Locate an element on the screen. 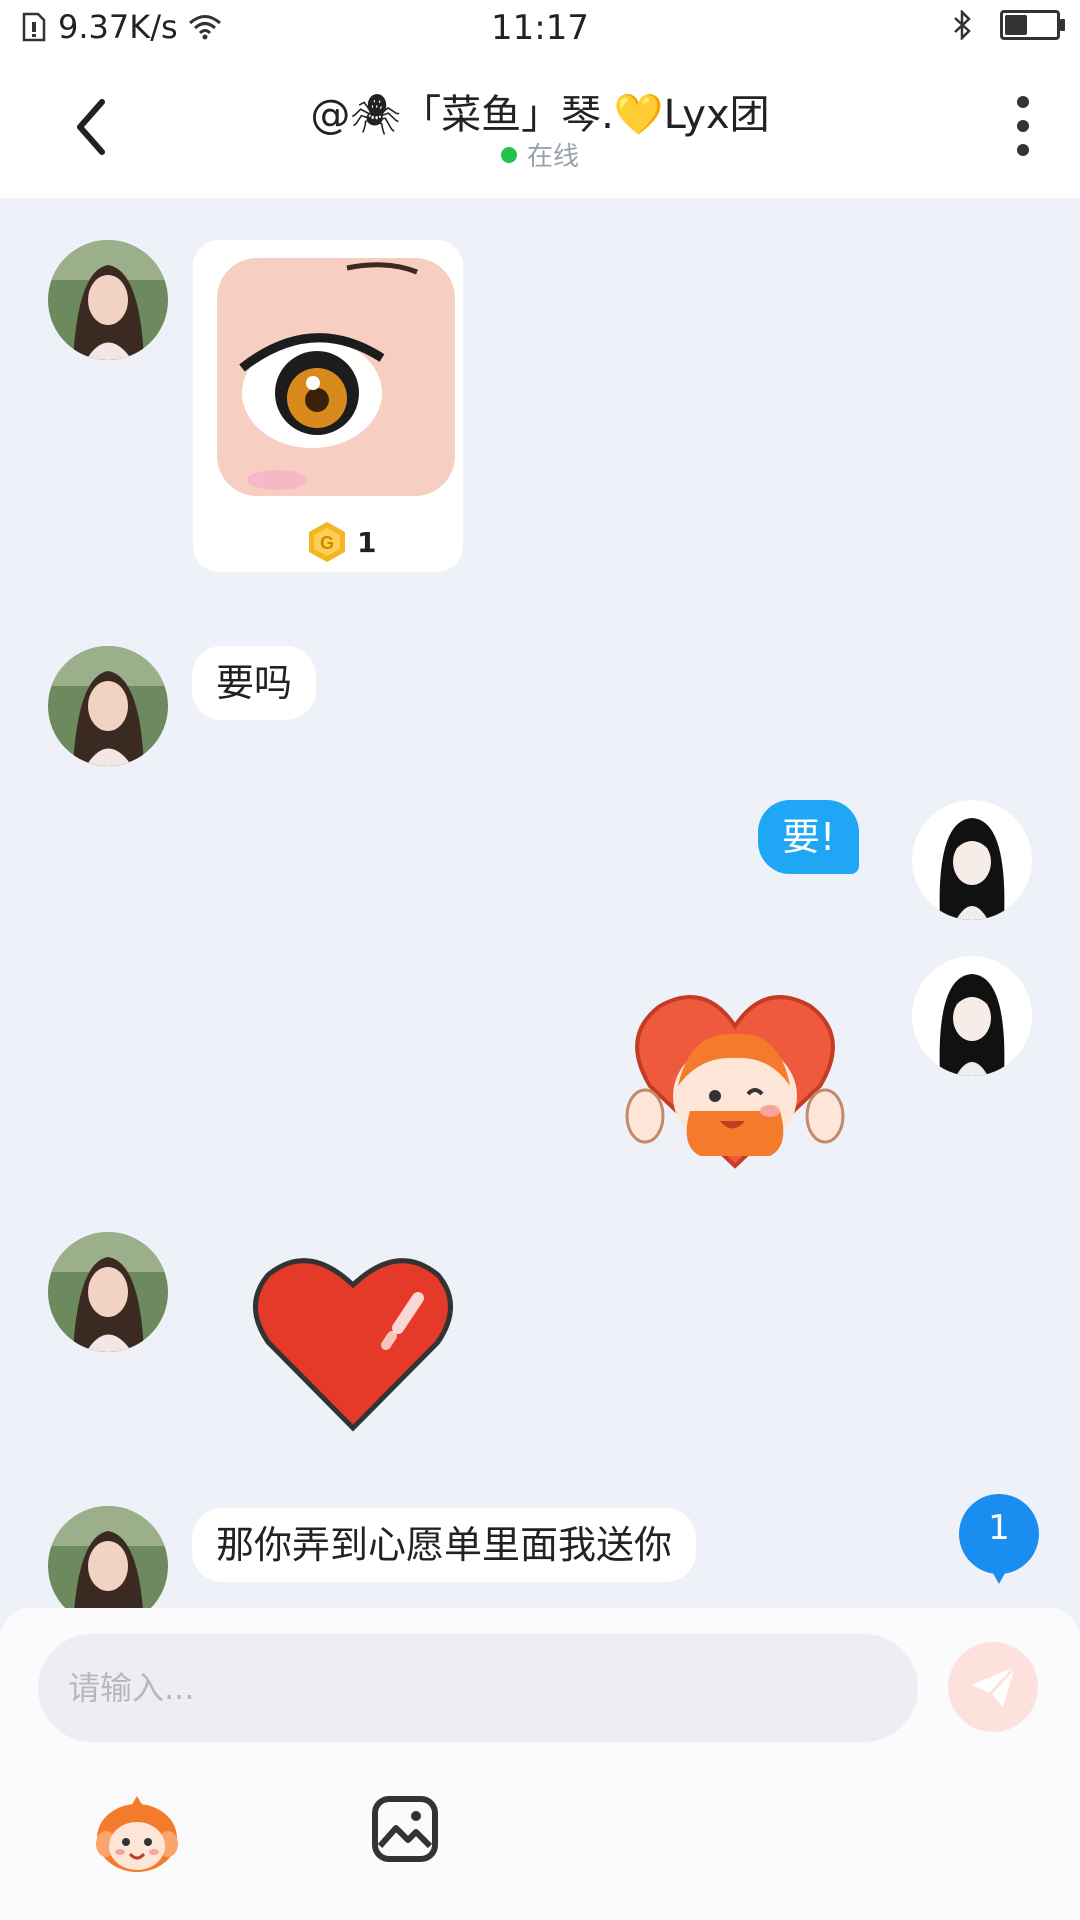 The width and height of the screenshot is (1080, 1920). clock: 11:17 is located at coordinates (540, 28).